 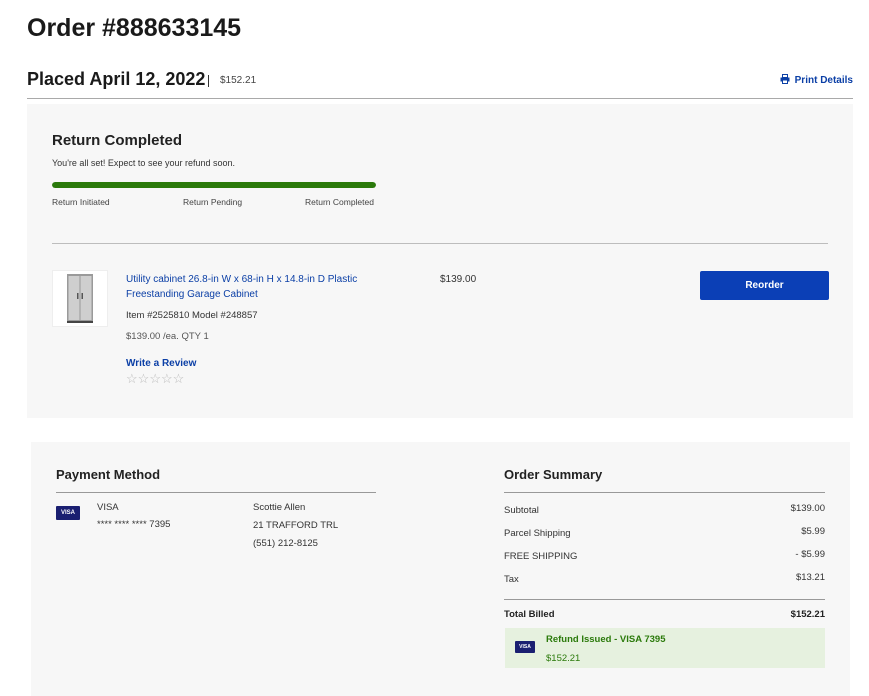 What do you see at coordinates (823, 80) in the screenshot?
I see `print-details-label: Print Details` at bounding box center [823, 80].